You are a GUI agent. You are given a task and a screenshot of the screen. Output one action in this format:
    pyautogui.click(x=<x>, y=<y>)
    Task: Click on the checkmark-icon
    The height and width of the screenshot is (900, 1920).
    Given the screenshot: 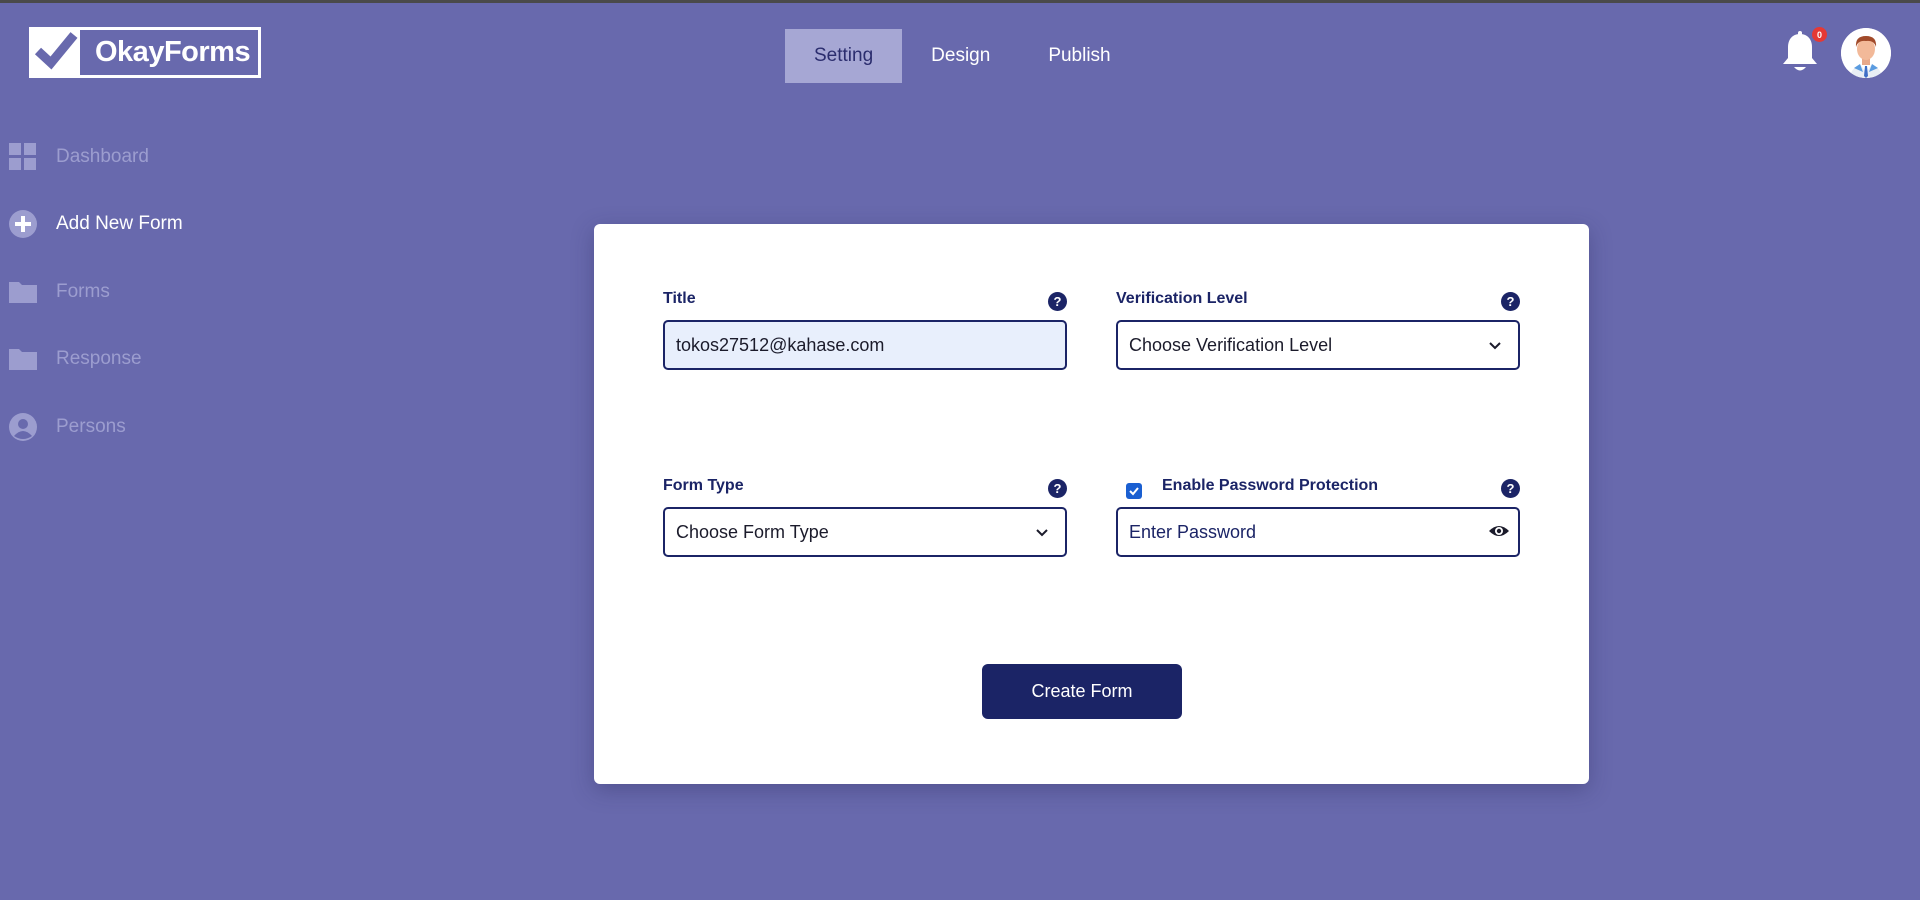 What is the action you would take?
    pyautogui.click(x=1134, y=491)
    